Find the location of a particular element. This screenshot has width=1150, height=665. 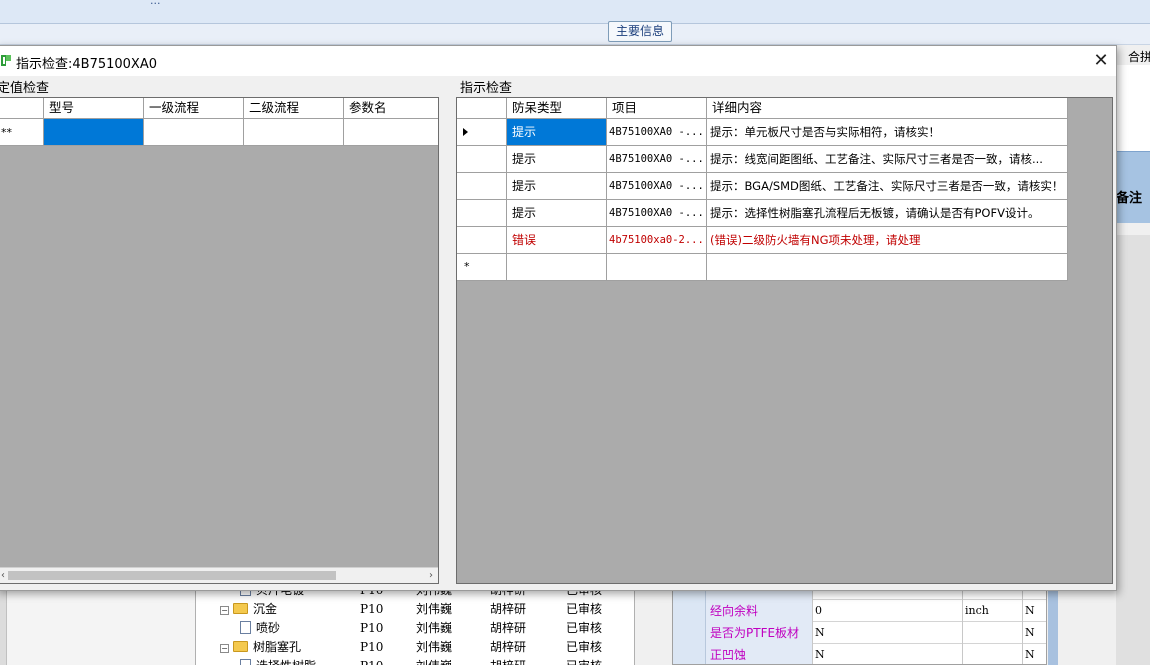

parameter-name: 正凹蚀 is located at coordinates (759, 654).